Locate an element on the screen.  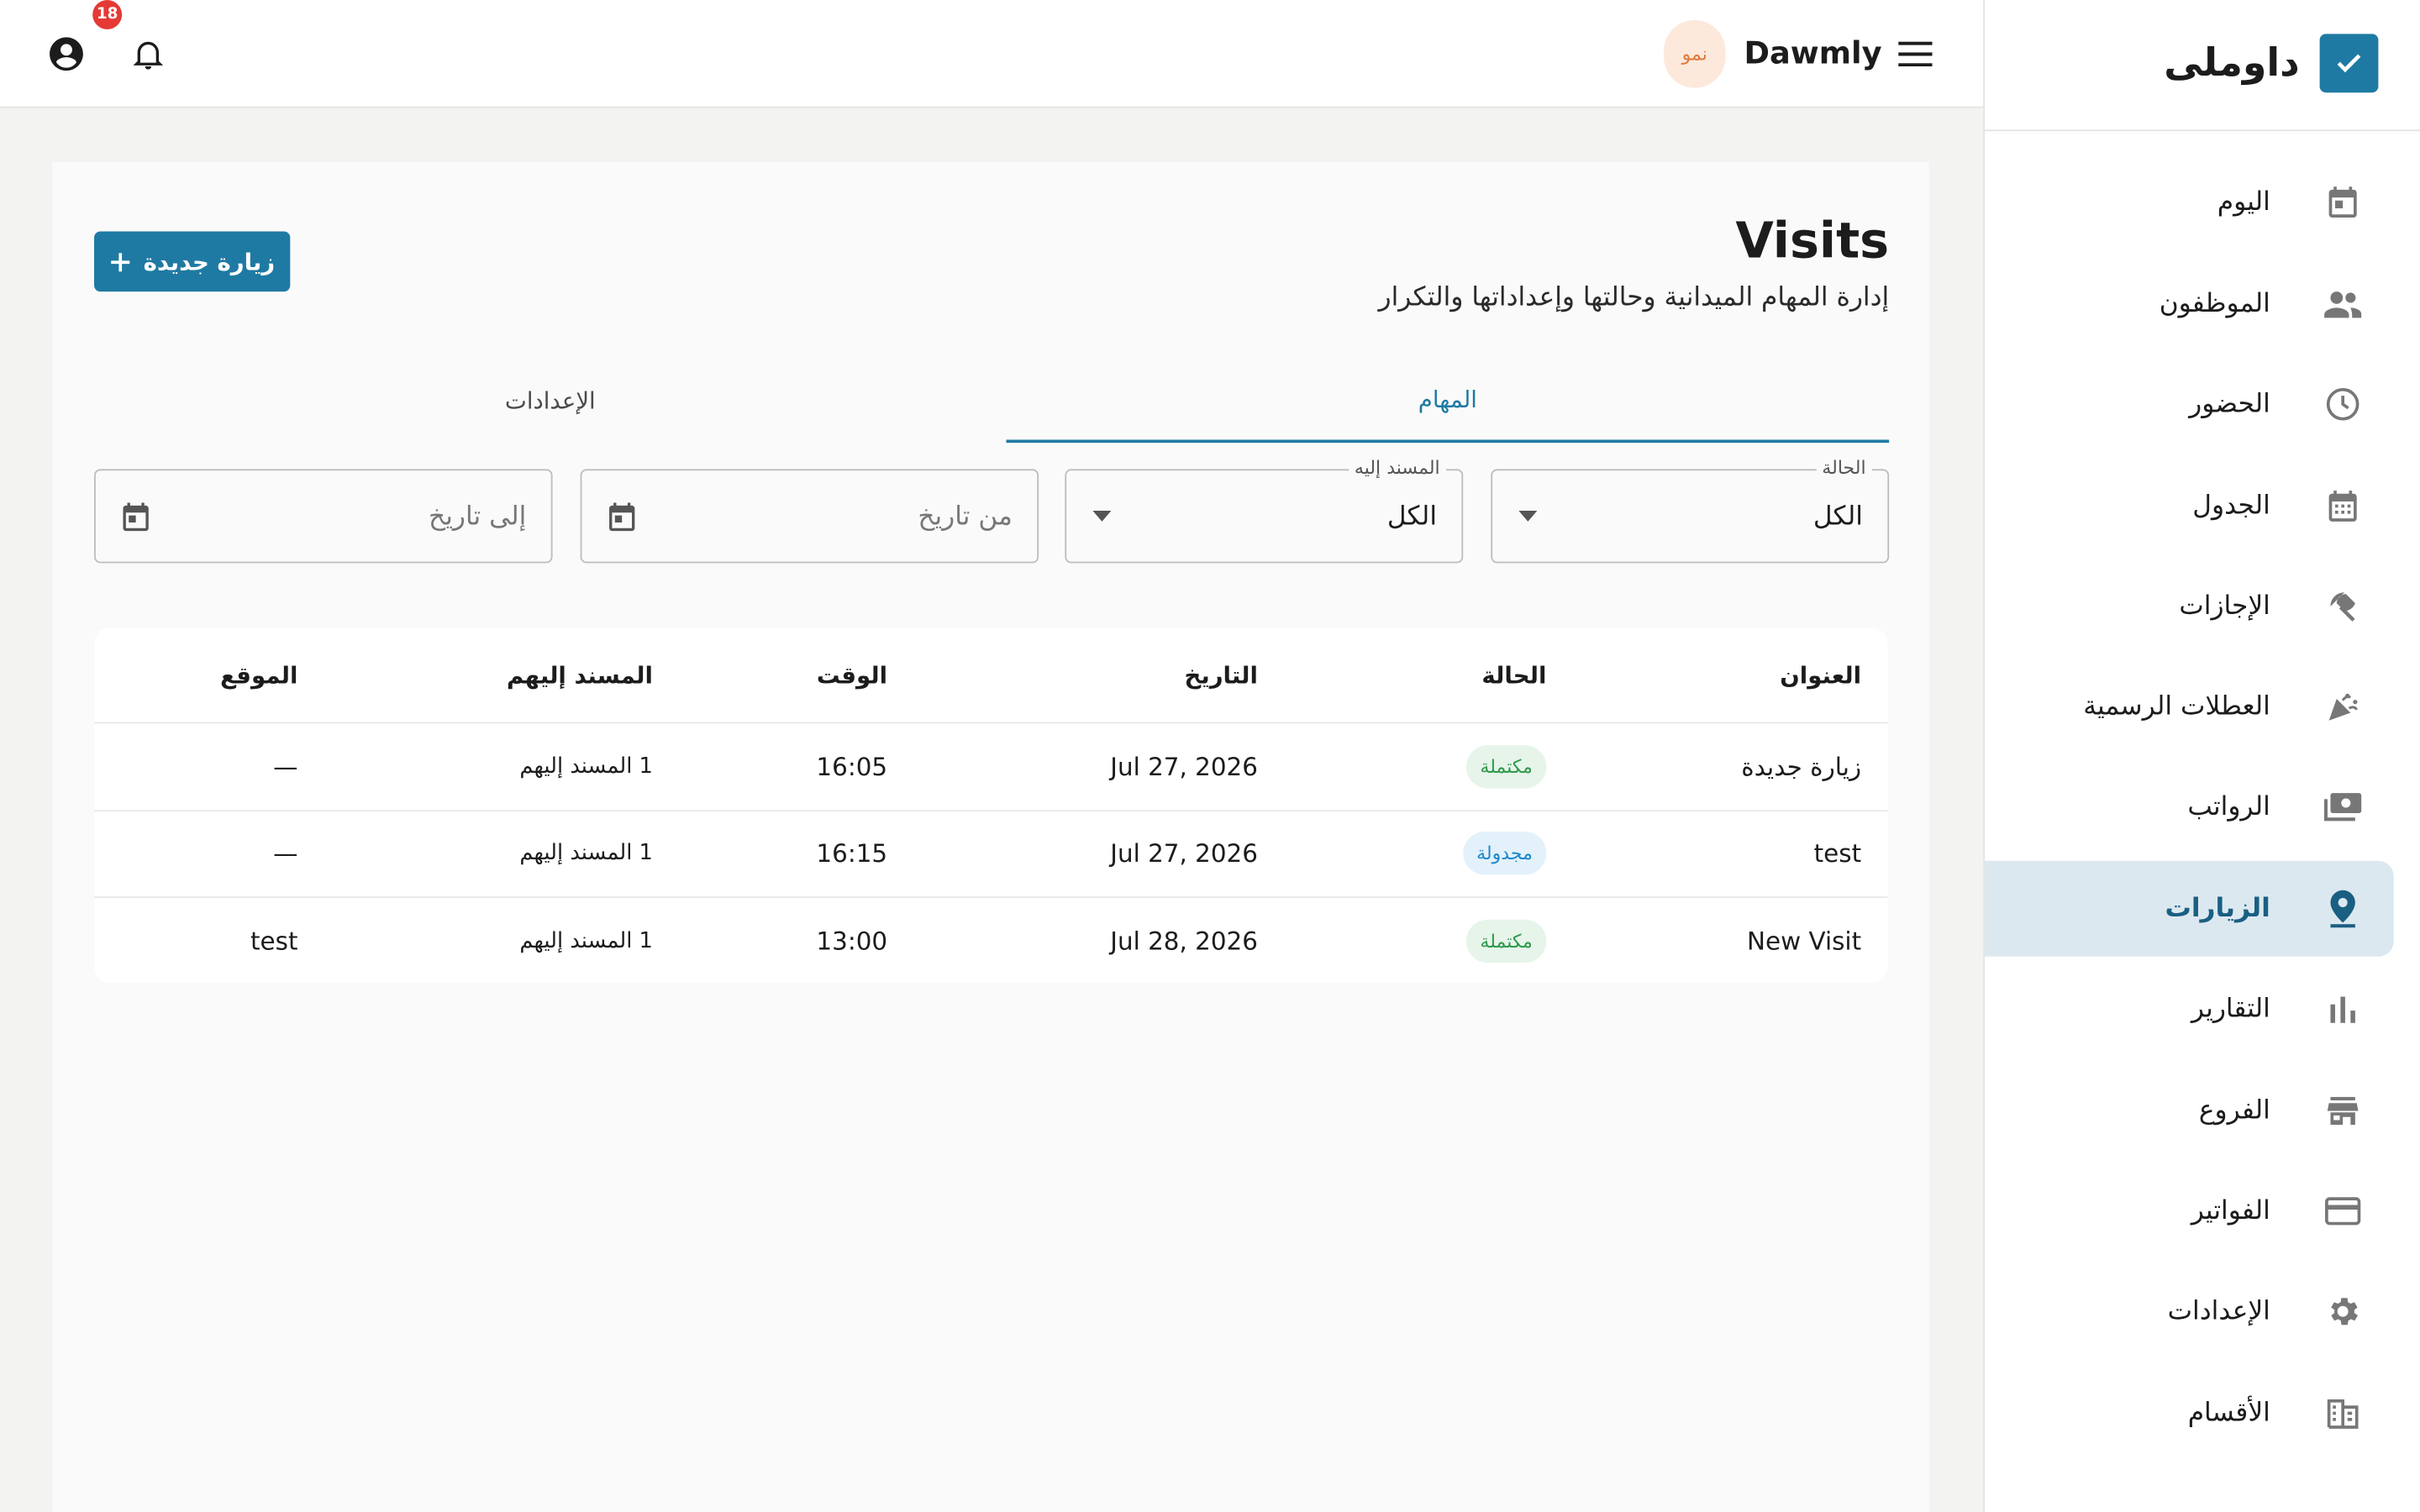
page-title: Visits is located at coordinates (1812, 240).